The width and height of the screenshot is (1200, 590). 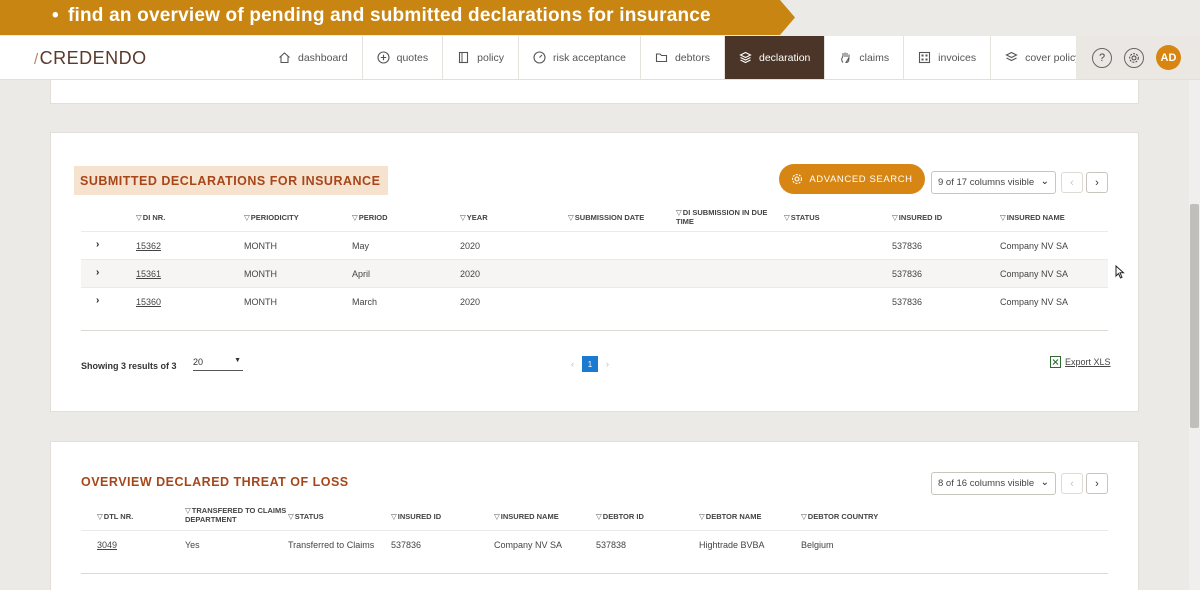 I want to click on nav-invoices: invoices, so click(x=948, y=57).